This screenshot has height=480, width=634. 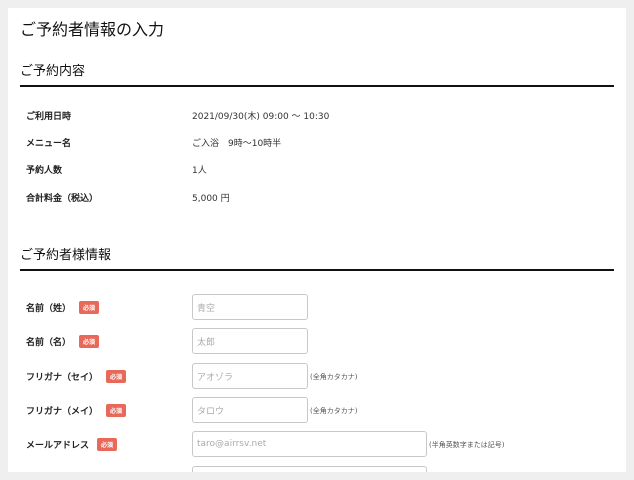 I want to click on field-label-text: 名前（名）, so click(x=49, y=343).